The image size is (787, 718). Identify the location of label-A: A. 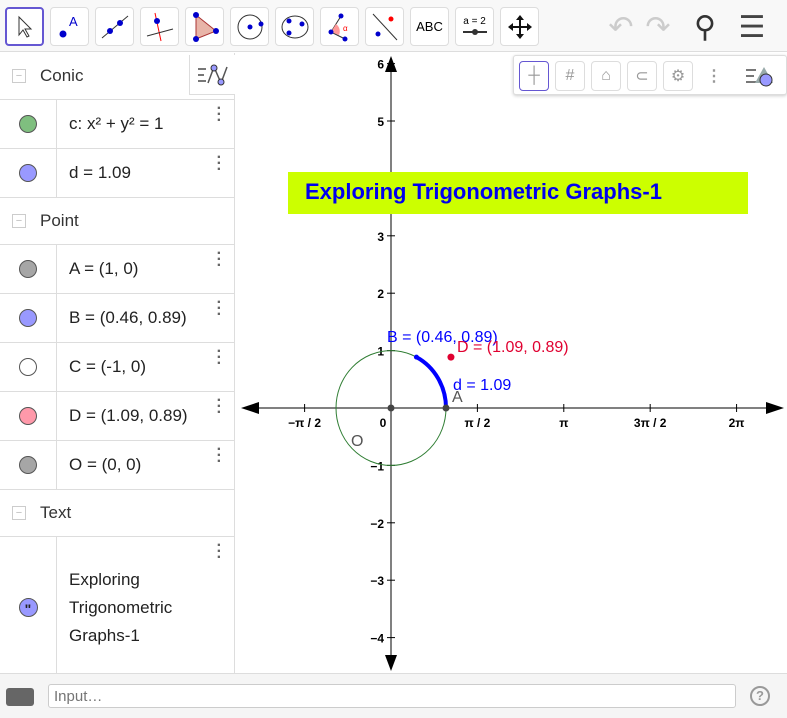
(457, 397).